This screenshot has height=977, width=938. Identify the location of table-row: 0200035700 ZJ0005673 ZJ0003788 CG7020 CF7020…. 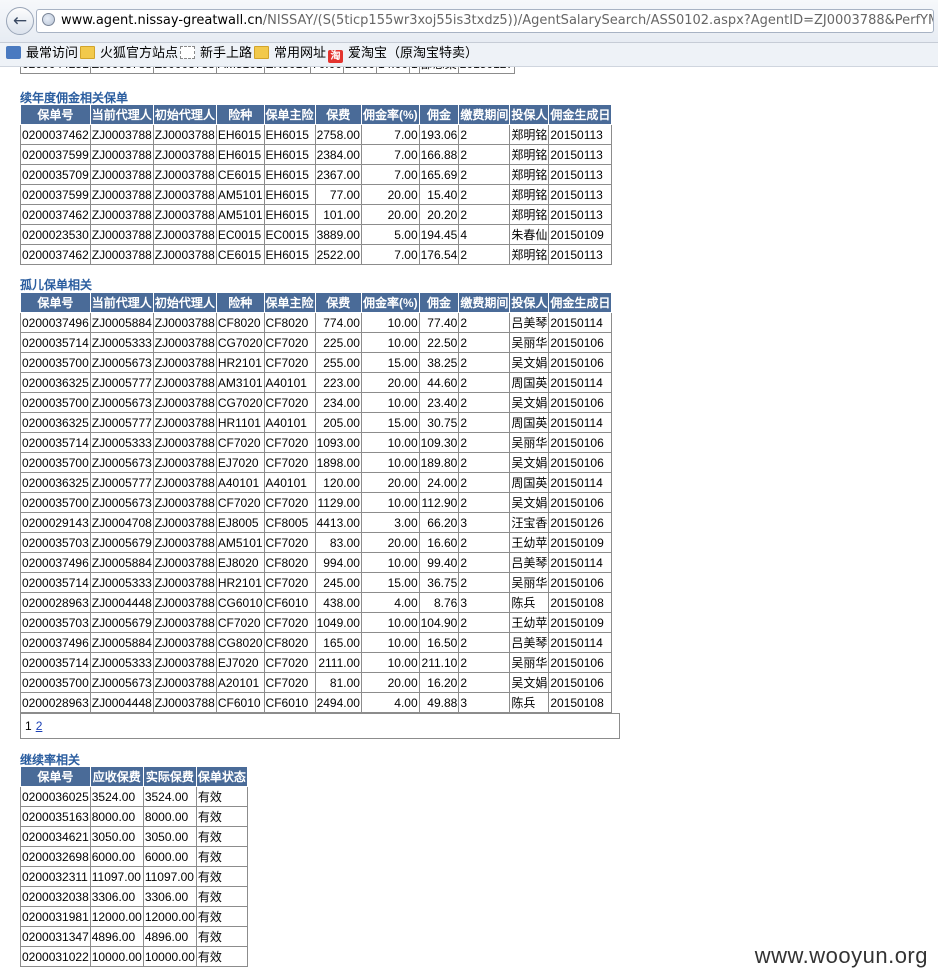
(316, 402).